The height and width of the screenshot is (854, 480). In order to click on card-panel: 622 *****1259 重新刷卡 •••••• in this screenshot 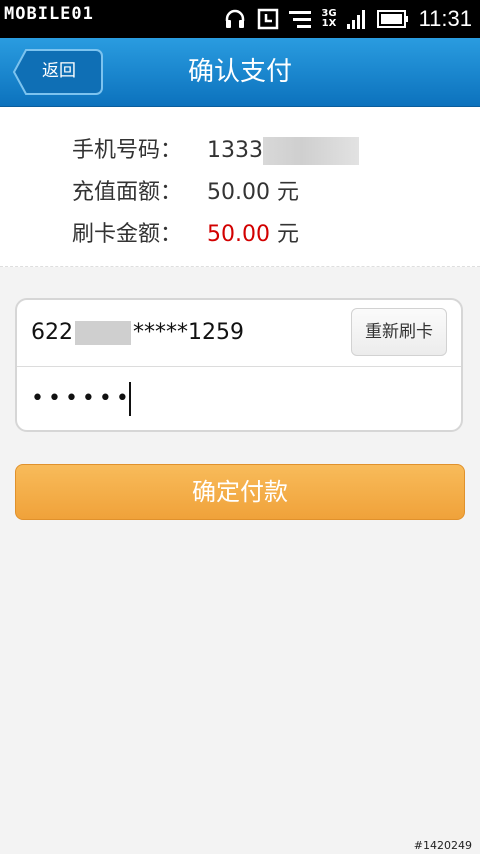, I will do `click(239, 365)`.